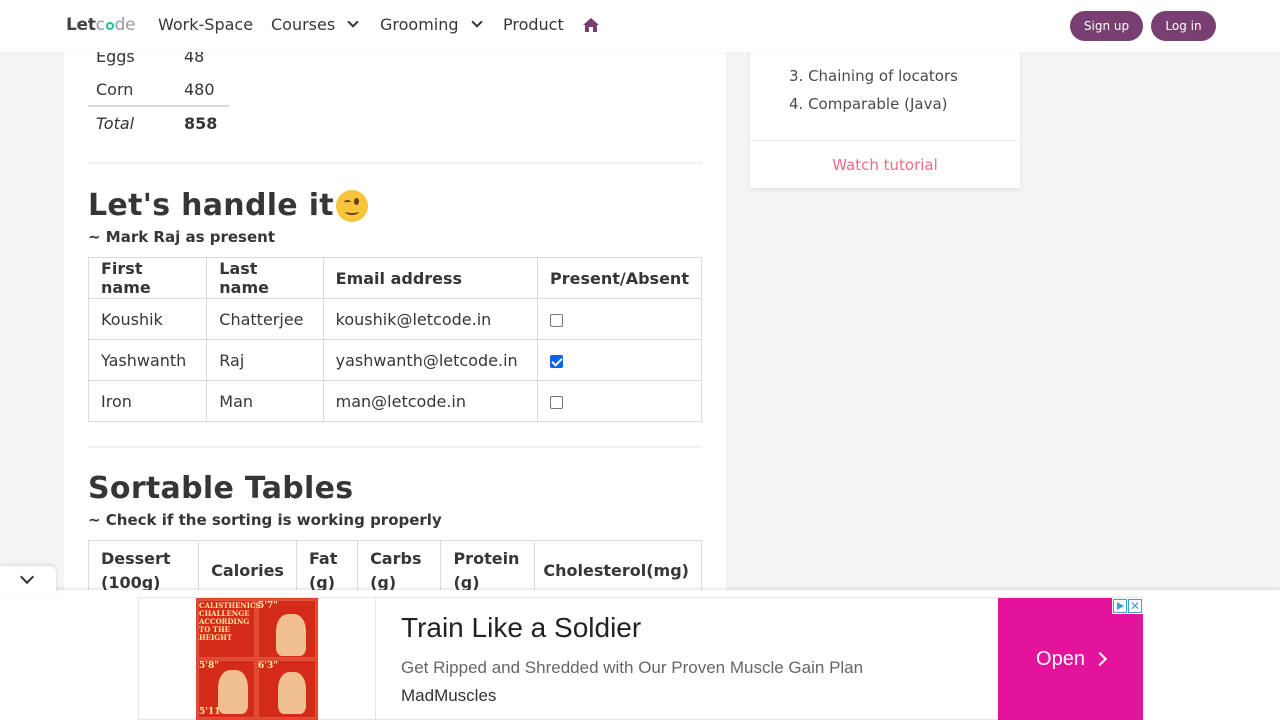  What do you see at coordinates (265, 319) in the screenshot?
I see `cell-last-name: Chatterjee` at bounding box center [265, 319].